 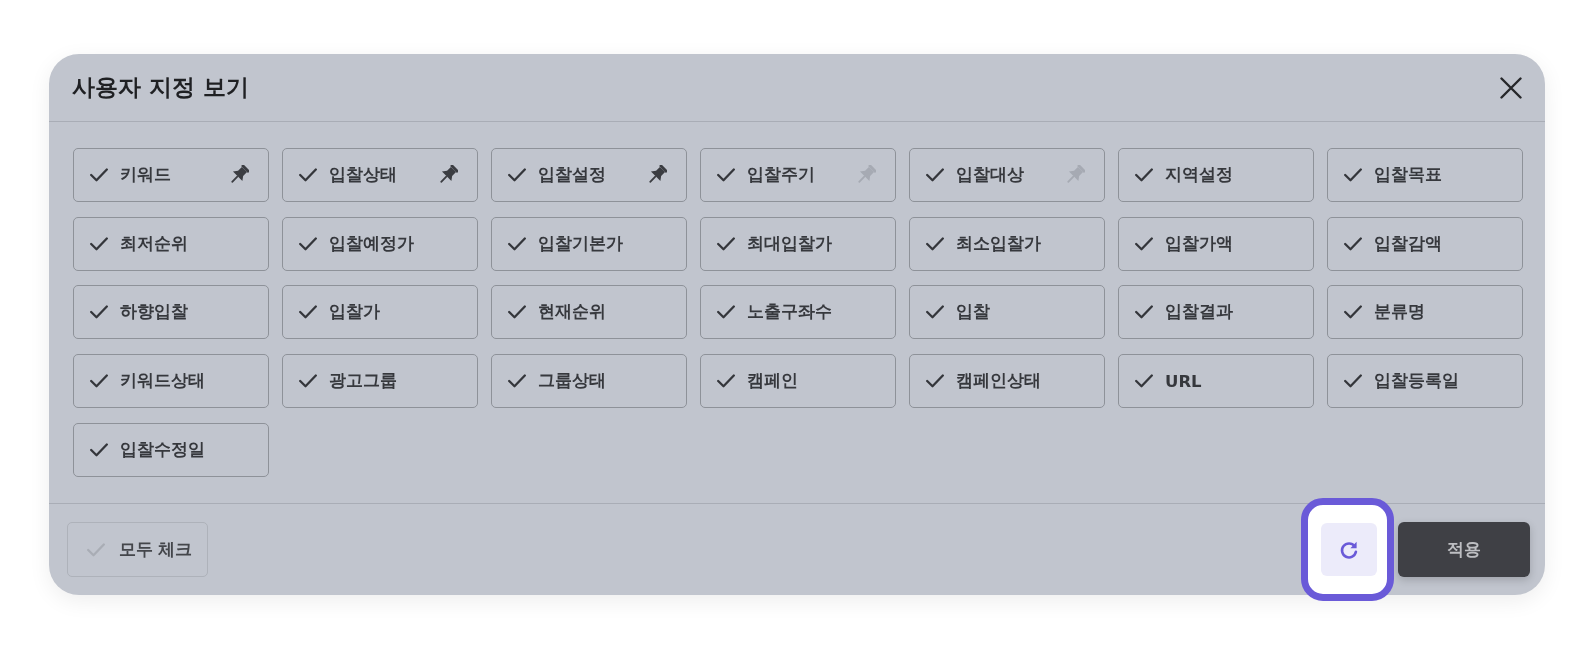 I want to click on close-button, so click(x=1511, y=87).